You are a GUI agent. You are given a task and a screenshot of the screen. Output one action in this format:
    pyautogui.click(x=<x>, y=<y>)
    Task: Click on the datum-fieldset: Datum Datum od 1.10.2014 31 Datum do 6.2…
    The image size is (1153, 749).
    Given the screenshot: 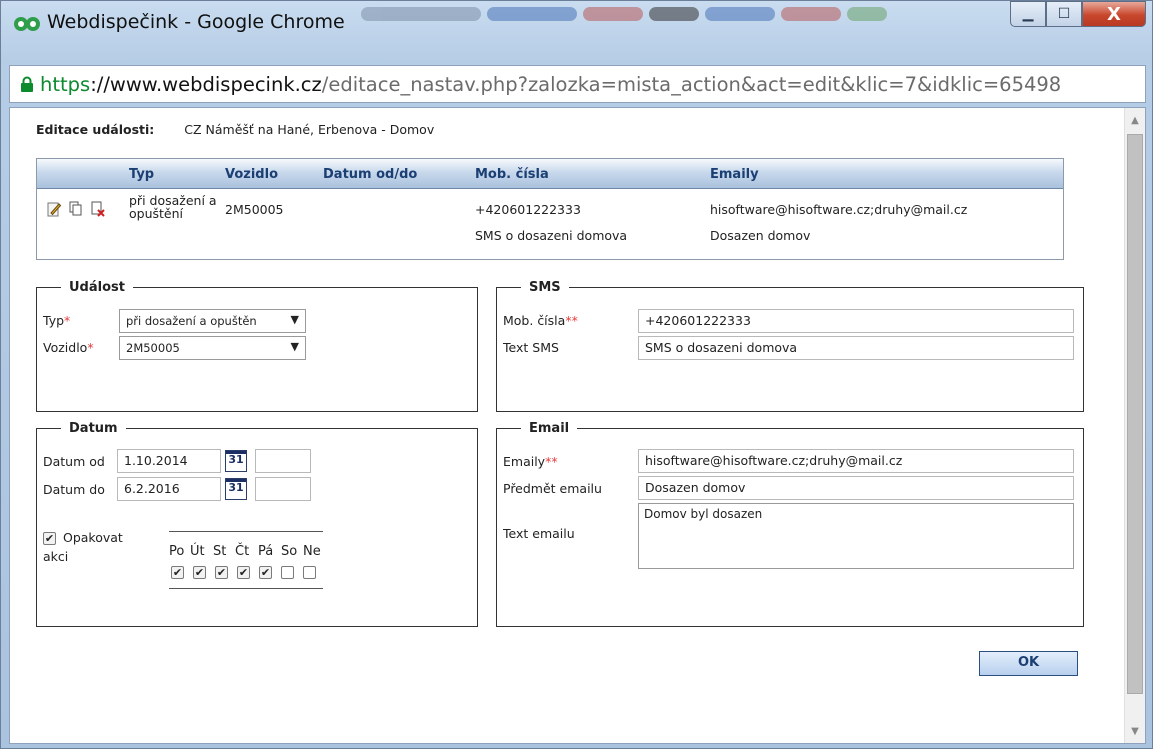 What is the action you would take?
    pyautogui.click(x=257, y=524)
    